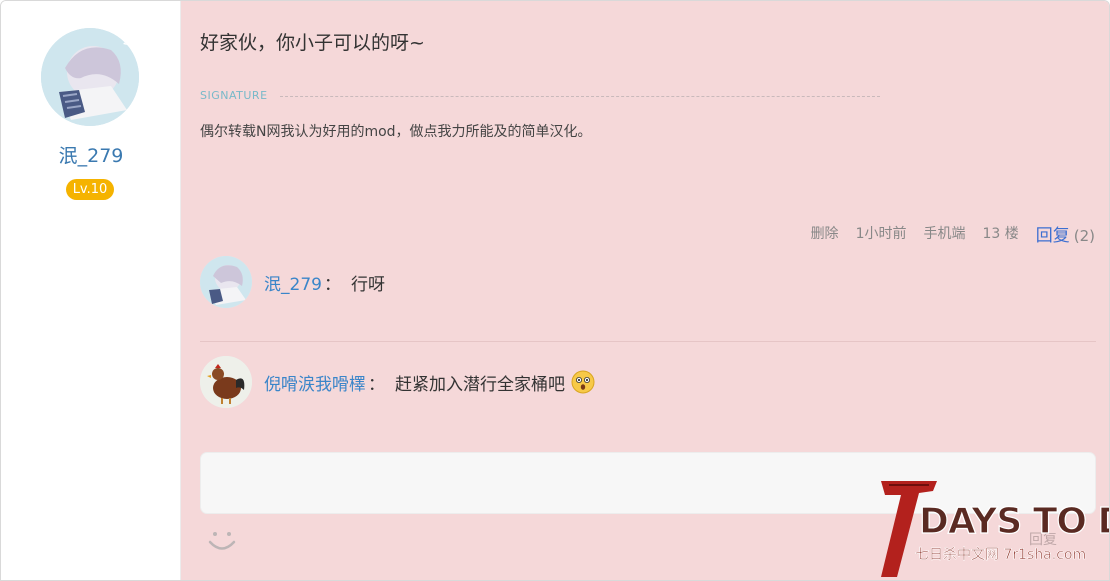  I want to click on watermark-subtitle: 七日杀中文网 7r1sha.com, so click(1000, 555).